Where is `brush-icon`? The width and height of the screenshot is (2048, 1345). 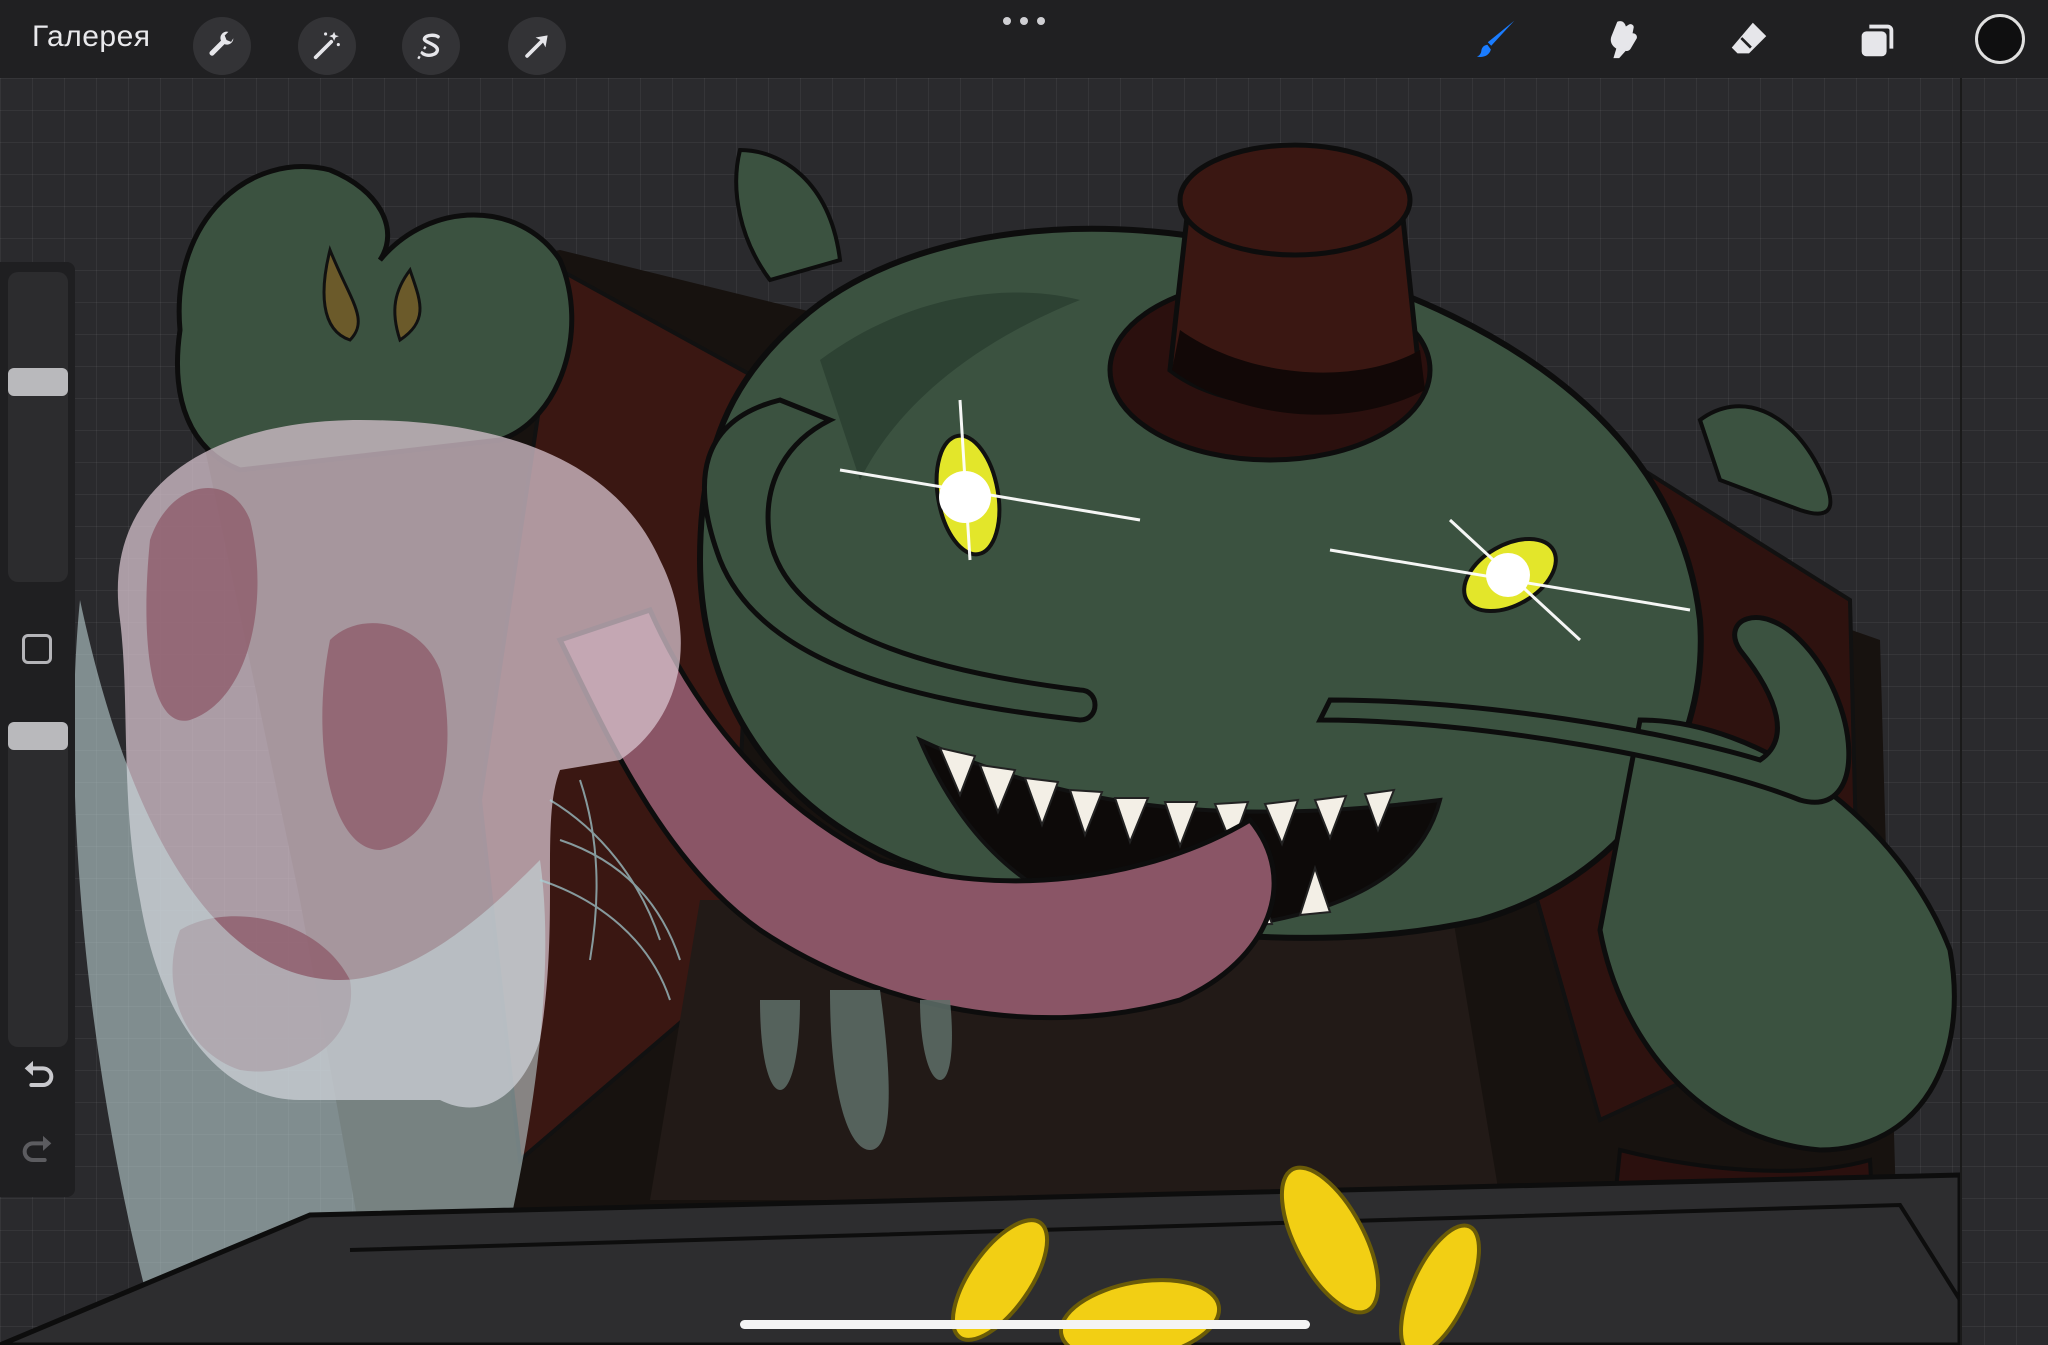
brush-icon is located at coordinates (1495, 38).